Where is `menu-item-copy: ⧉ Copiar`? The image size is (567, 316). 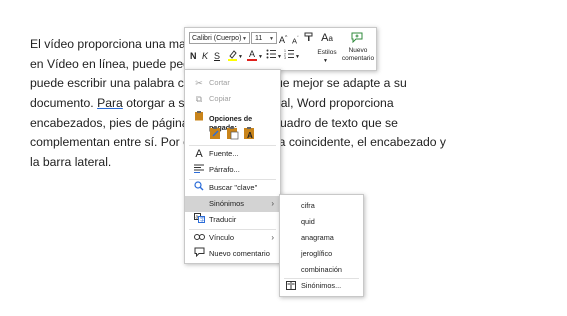
menu-item-copy: ⧉ Copiar is located at coordinates (232, 99).